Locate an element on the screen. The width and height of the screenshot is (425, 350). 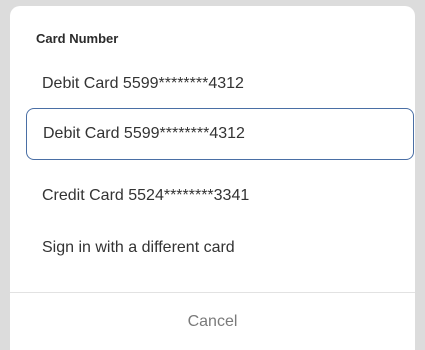
card-option-credit: Credit Card 5524********3341 is located at coordinates (220, 196).